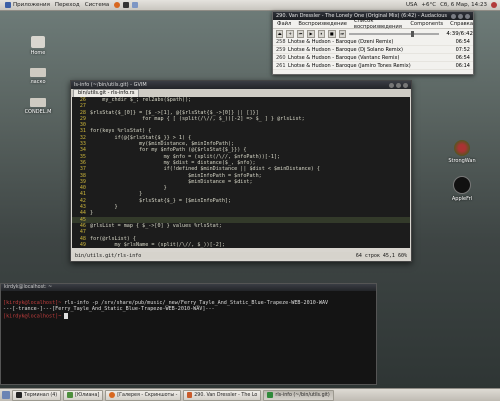 The width and height of the screenshot is (500, 401). What do you see at coordinates (462, 189) in the screenshot?
I see `desktop-icon-apple: AppleFrl` at bounding box center [462, 189].